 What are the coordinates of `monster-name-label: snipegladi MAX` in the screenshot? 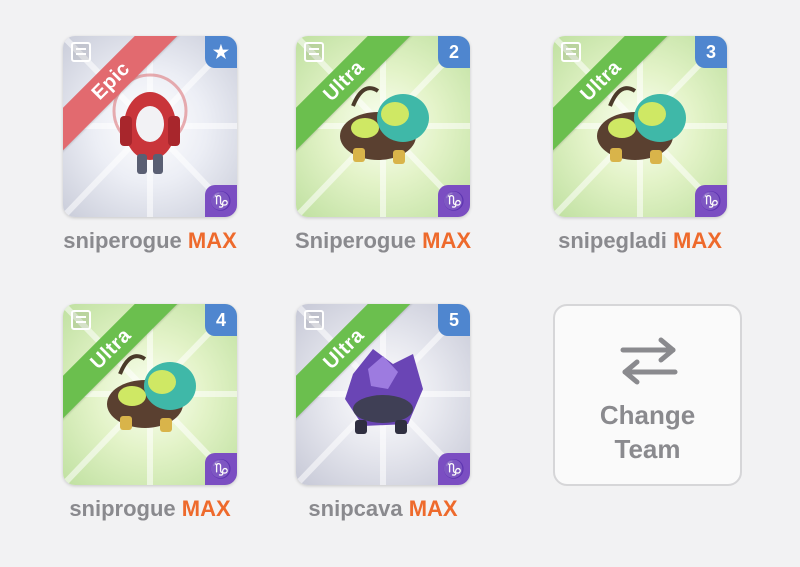 It's located at (640, 241).